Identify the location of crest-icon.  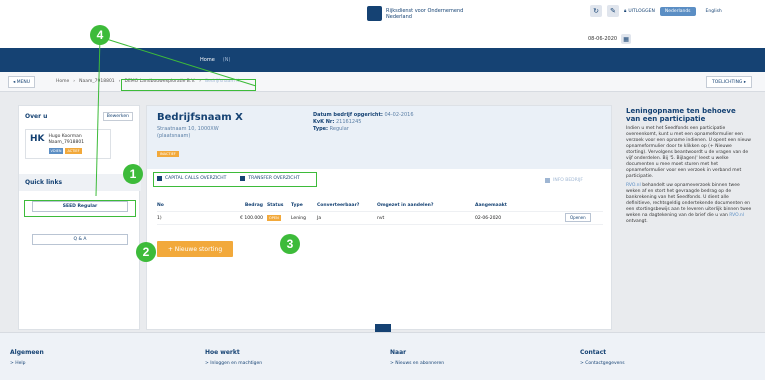
(374, 13).